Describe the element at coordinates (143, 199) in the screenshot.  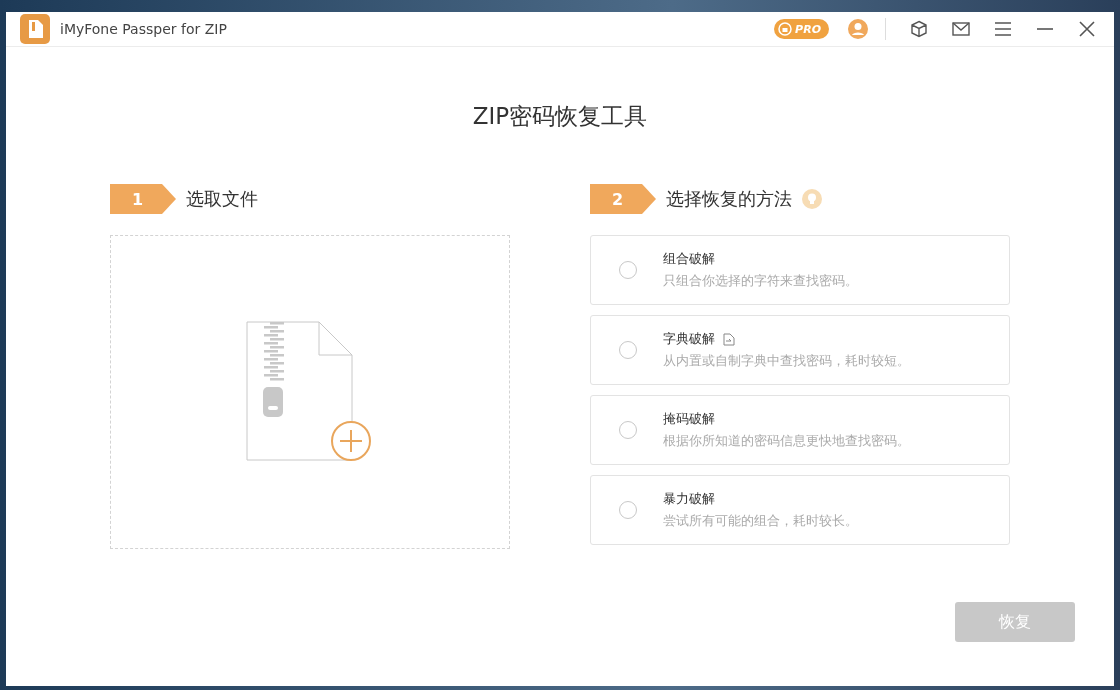
I see `step-number: 1` at that location.